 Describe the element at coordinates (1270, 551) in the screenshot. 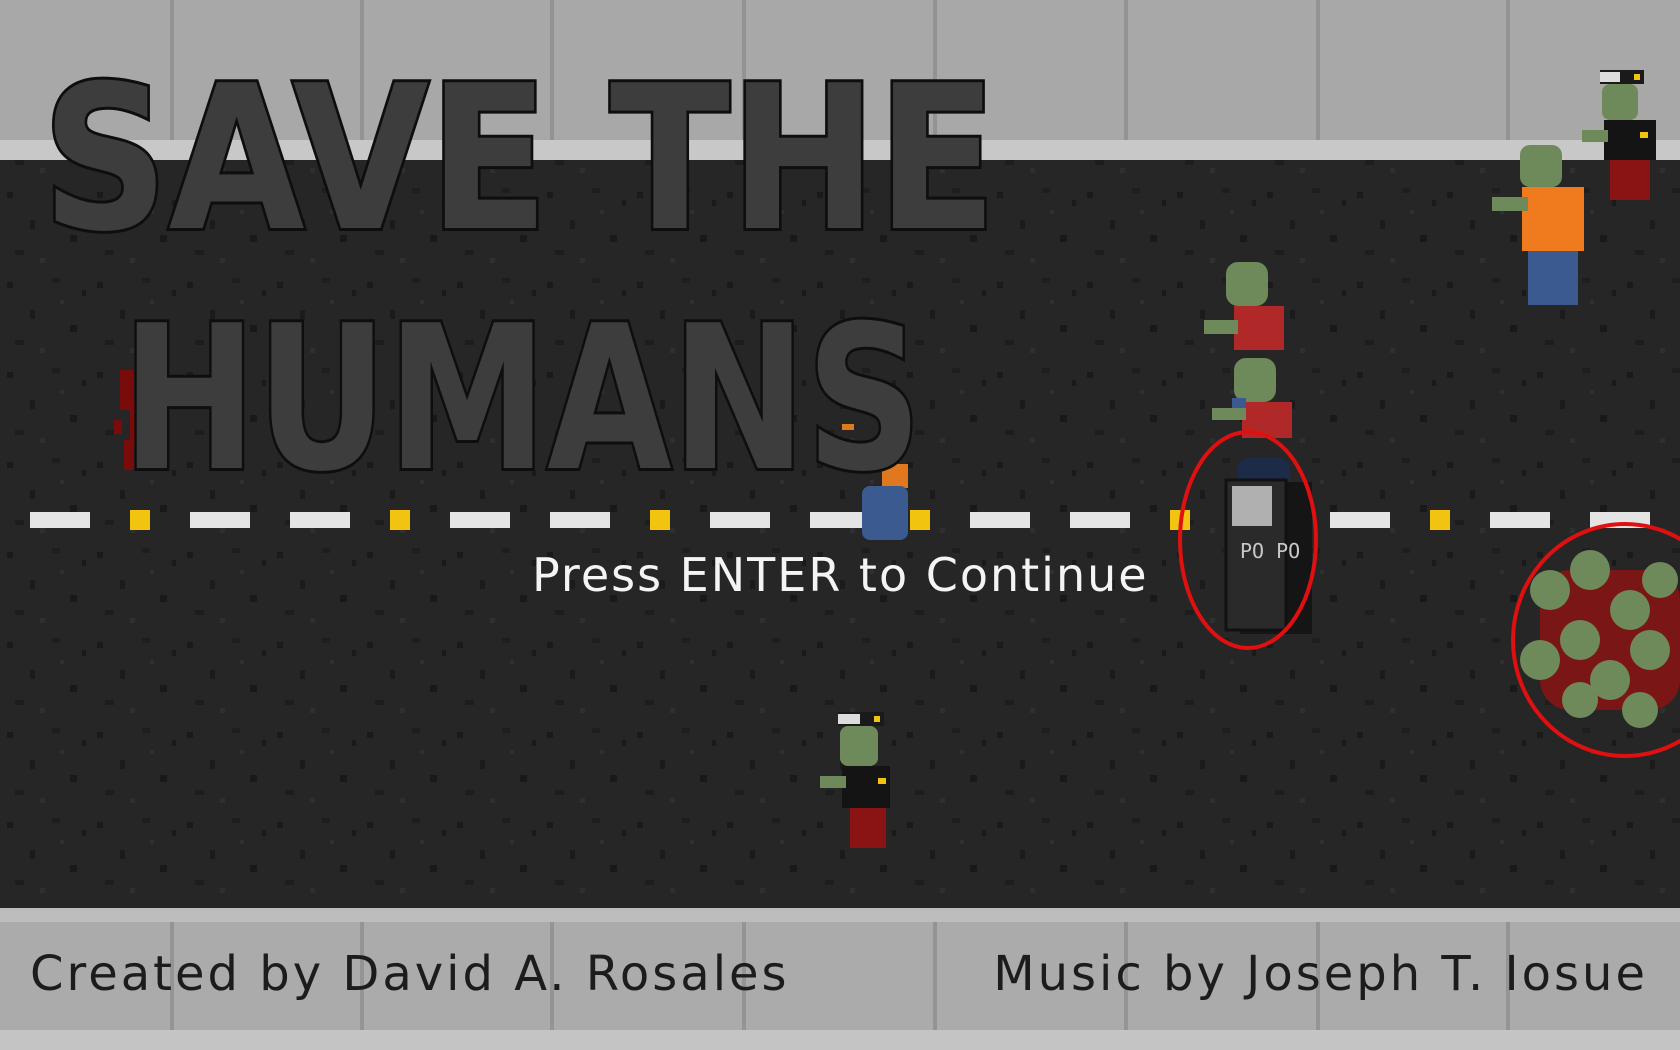

I see `shield-text: PO PO` at that location.